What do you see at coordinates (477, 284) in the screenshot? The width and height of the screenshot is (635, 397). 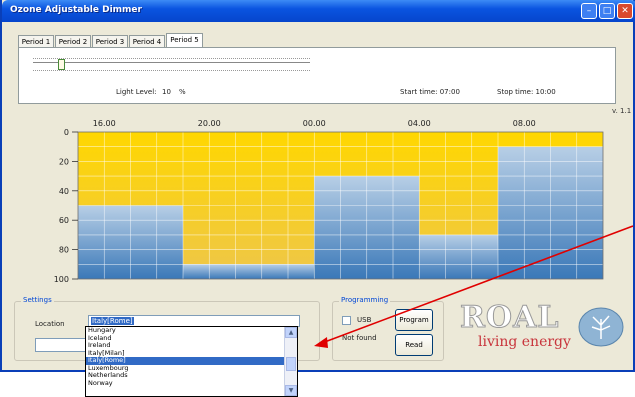 I see `annotation-arrow` at bounding box center [477, 284].